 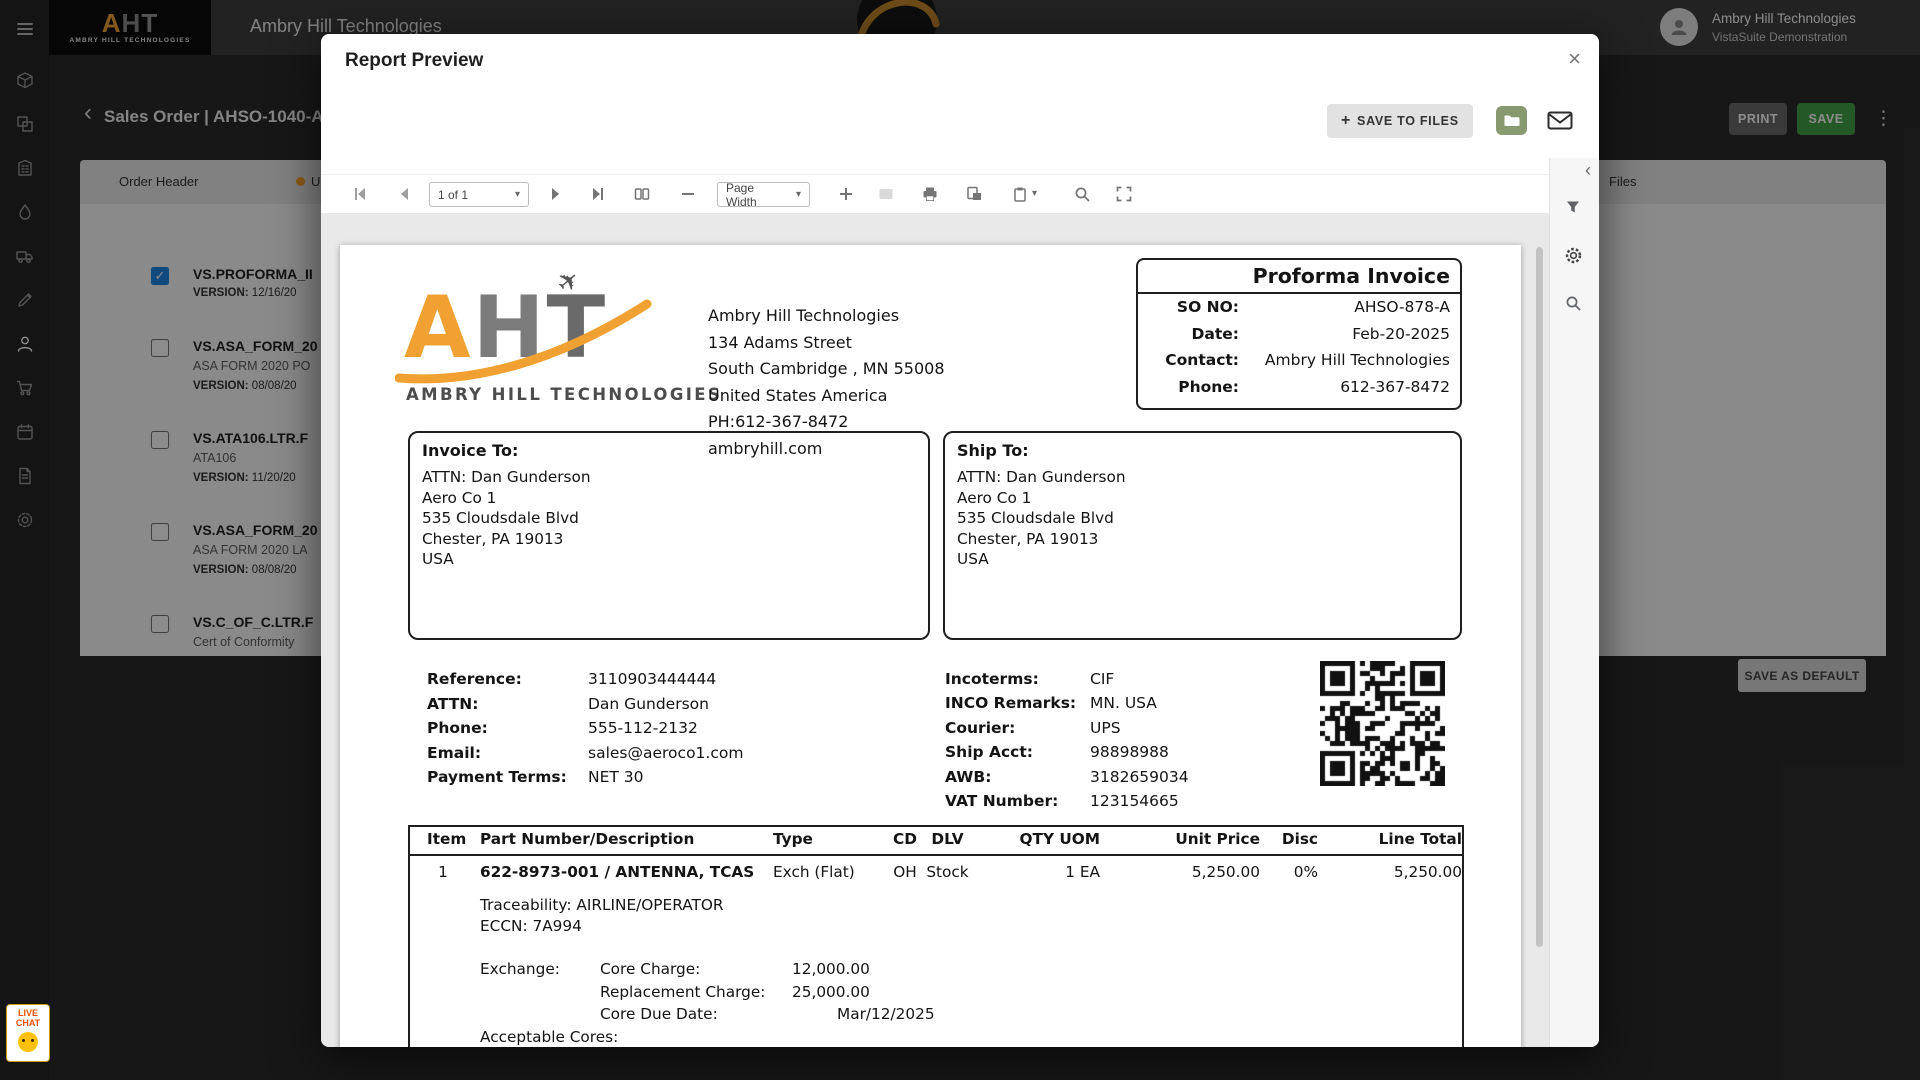 I want to click on last-page-icon, so click(x=598, y=194).